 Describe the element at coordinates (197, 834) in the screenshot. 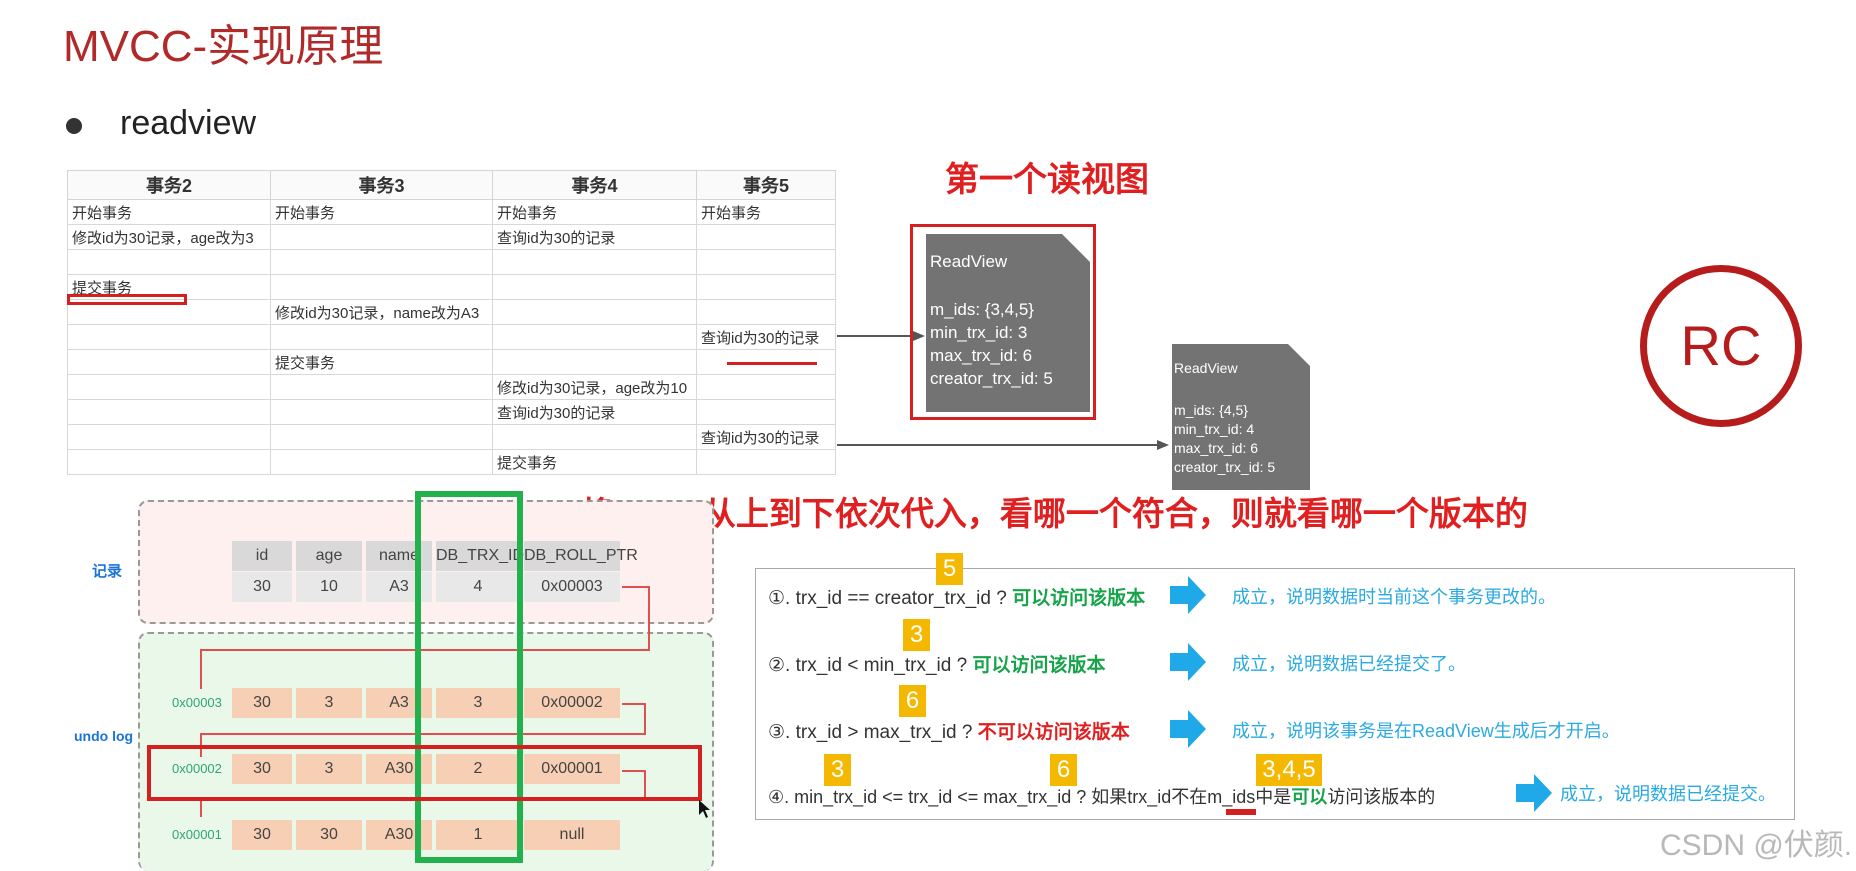

I see `undo-log-address: 0x00001` at that location.